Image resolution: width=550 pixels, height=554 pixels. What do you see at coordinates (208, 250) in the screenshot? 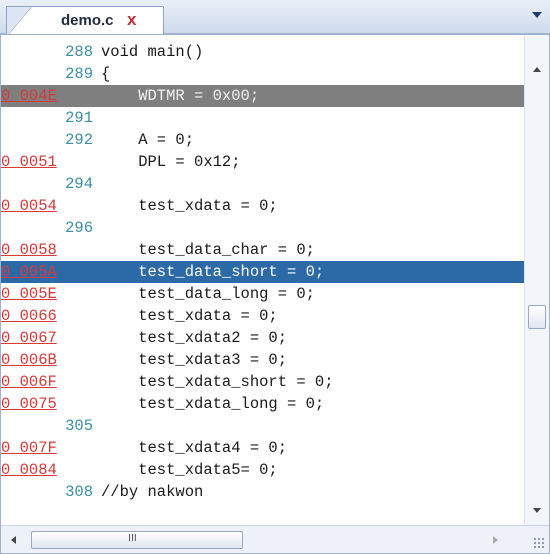
I see `code-text: test_data_char = 0;` at bounding box center [208, 250].